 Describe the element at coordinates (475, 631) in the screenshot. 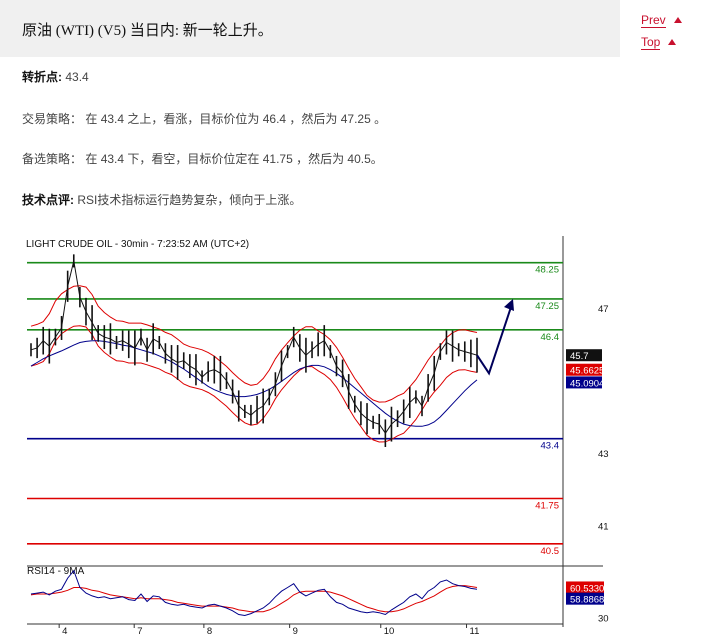

I see `time-tick-label-5: 11` at that location.